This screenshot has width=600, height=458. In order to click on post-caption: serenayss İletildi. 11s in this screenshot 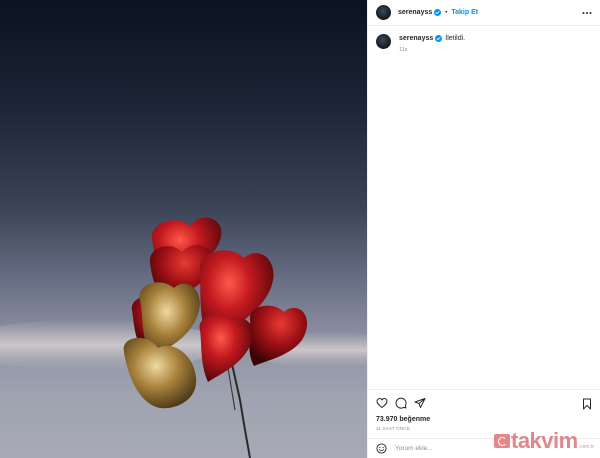, I will do `click(485, 43)`.